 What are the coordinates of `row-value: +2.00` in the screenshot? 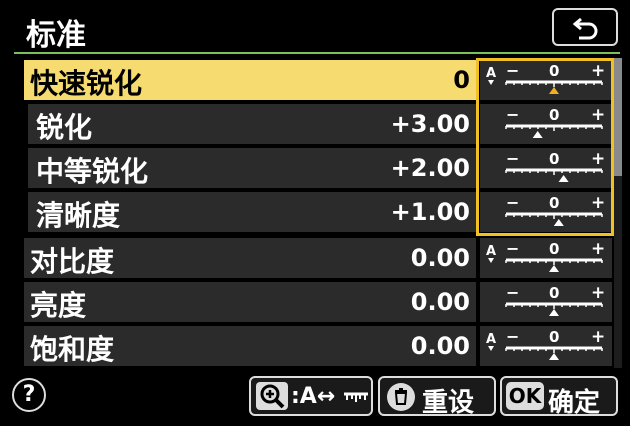 It's located at (430, 168).